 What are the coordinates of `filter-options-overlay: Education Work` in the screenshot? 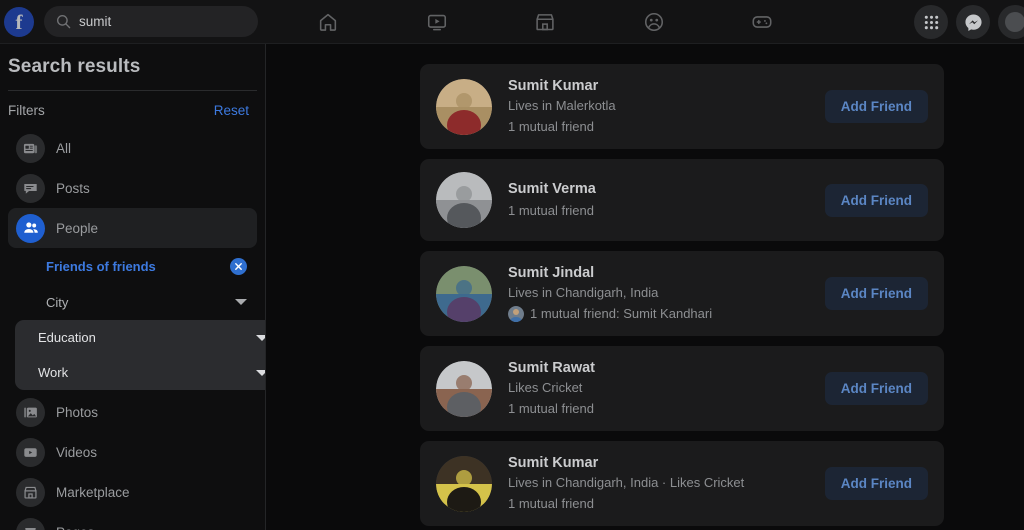 It's located at (140, 355).